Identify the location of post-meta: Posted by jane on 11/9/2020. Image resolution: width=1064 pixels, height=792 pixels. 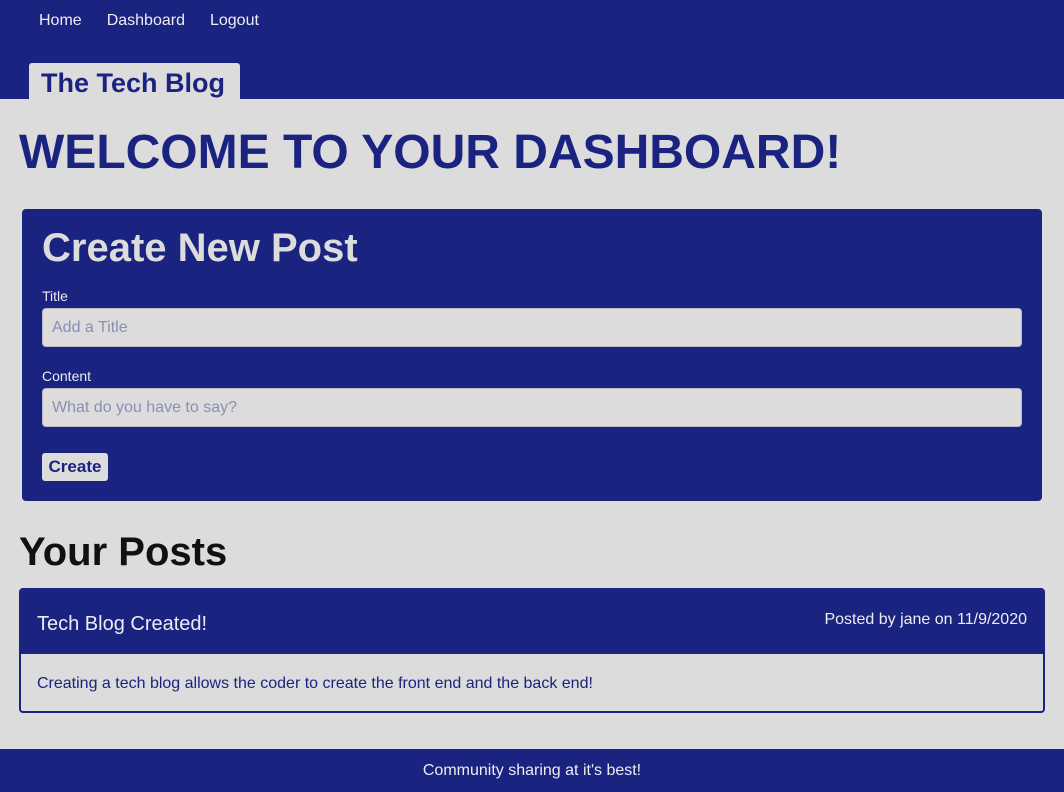
(925, 619).